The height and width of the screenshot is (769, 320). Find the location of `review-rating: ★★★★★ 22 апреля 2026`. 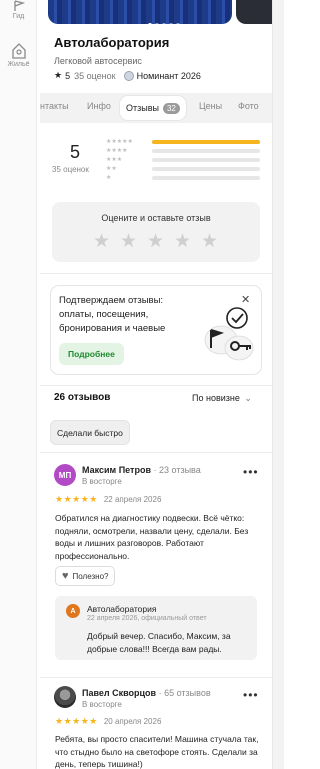

review-rating: ★★★★★ 22 апреля 2026 is located at coordinates (108, 499).